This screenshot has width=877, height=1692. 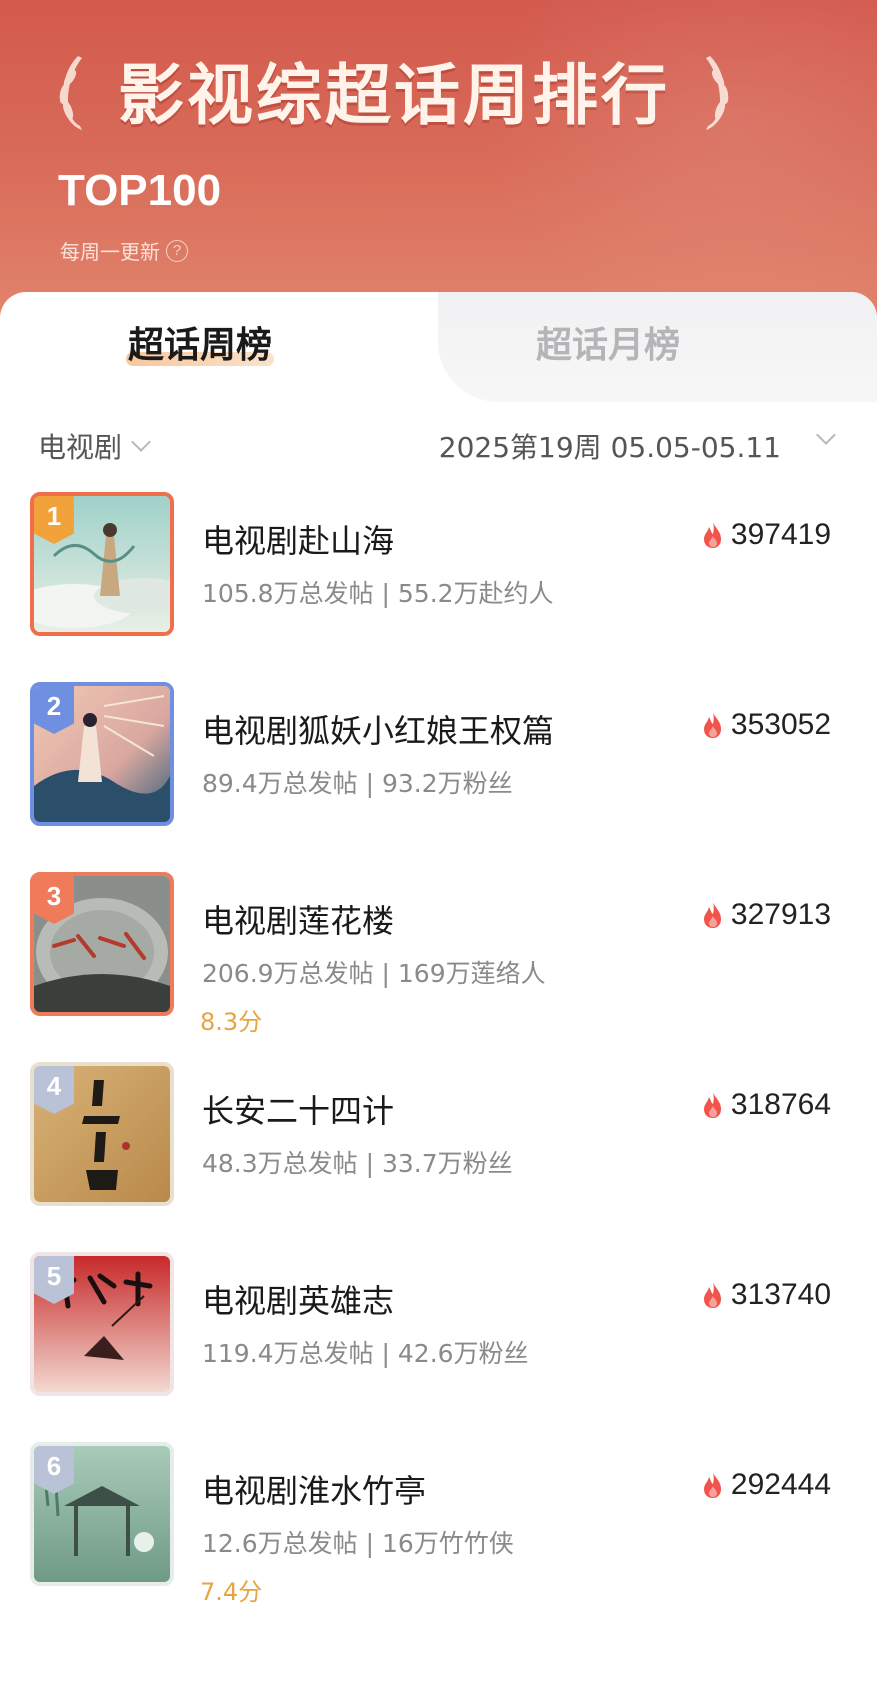 What do you see at coordinates (717, 93) in the screenshot?
I see `laurel-right-icon` at bounding box center [717, 93].